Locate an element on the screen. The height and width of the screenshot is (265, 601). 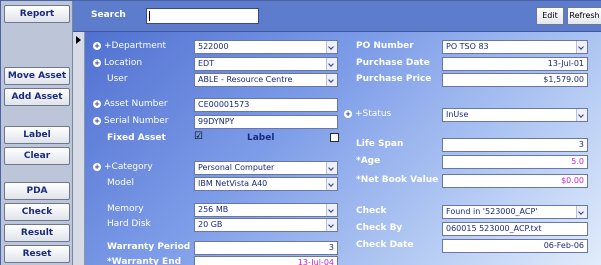
user-label: User is located at coordinates (117, 79).